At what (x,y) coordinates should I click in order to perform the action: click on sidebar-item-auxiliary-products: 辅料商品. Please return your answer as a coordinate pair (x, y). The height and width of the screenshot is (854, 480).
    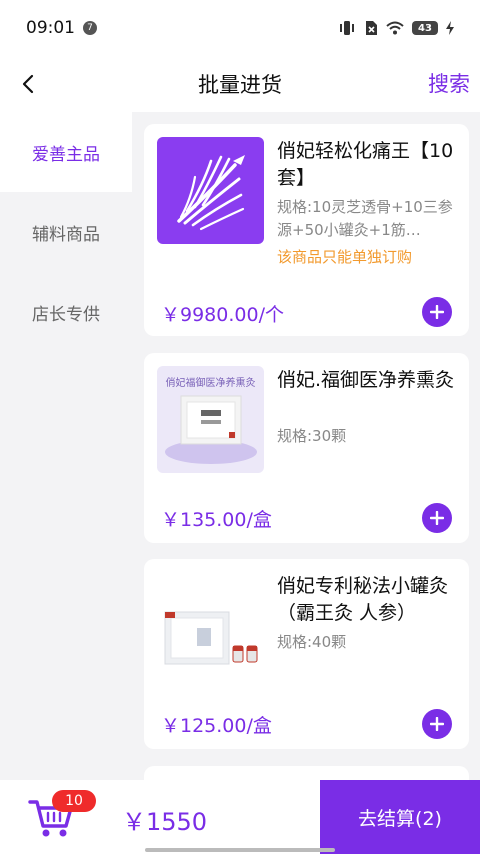
    Looking at the image, I should click on (66, 232).